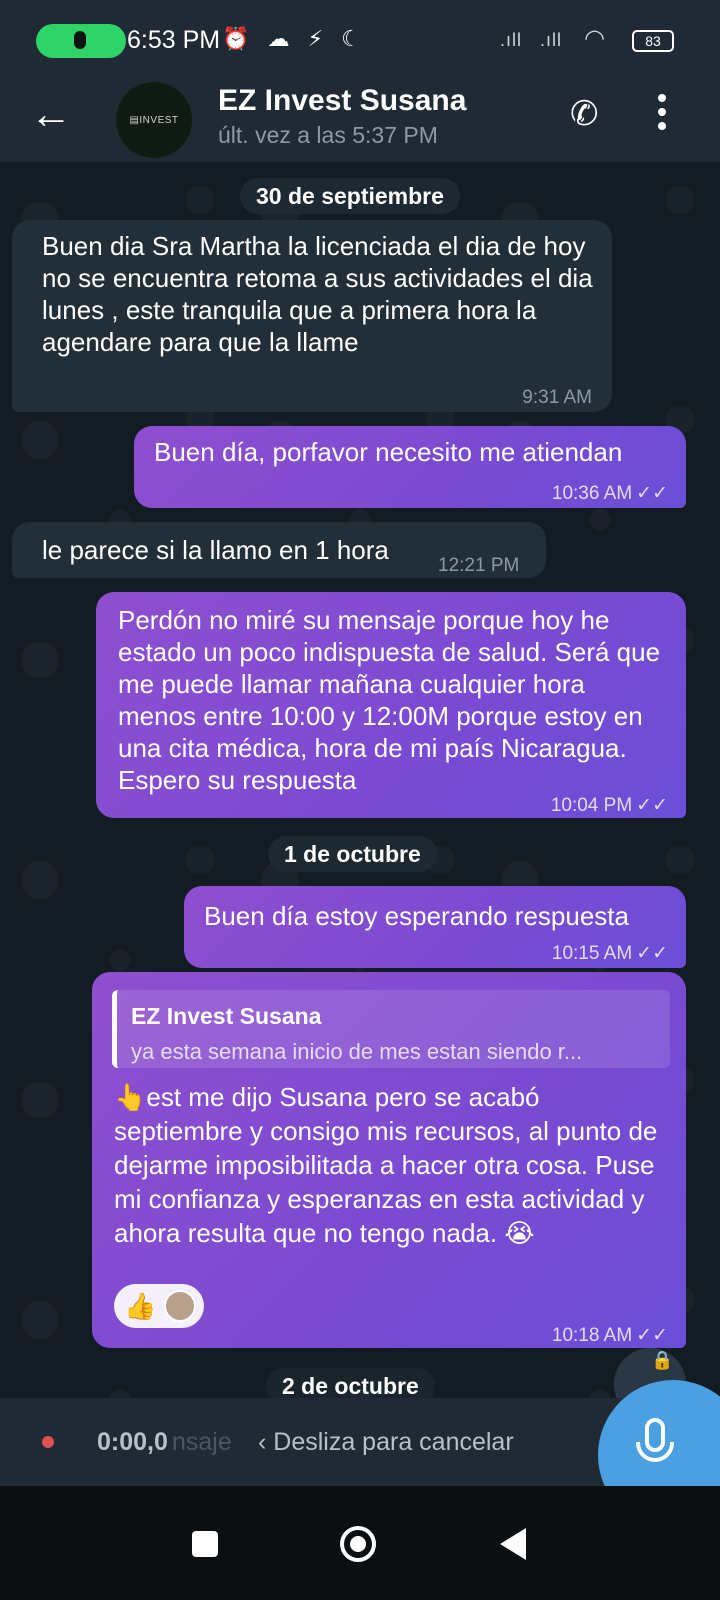 The height and width of the screenshot is (1600, 720). Describe the element at coordinates (592, 1335) in the screenshot. I see `message-time: 10:18 AM` at that location.